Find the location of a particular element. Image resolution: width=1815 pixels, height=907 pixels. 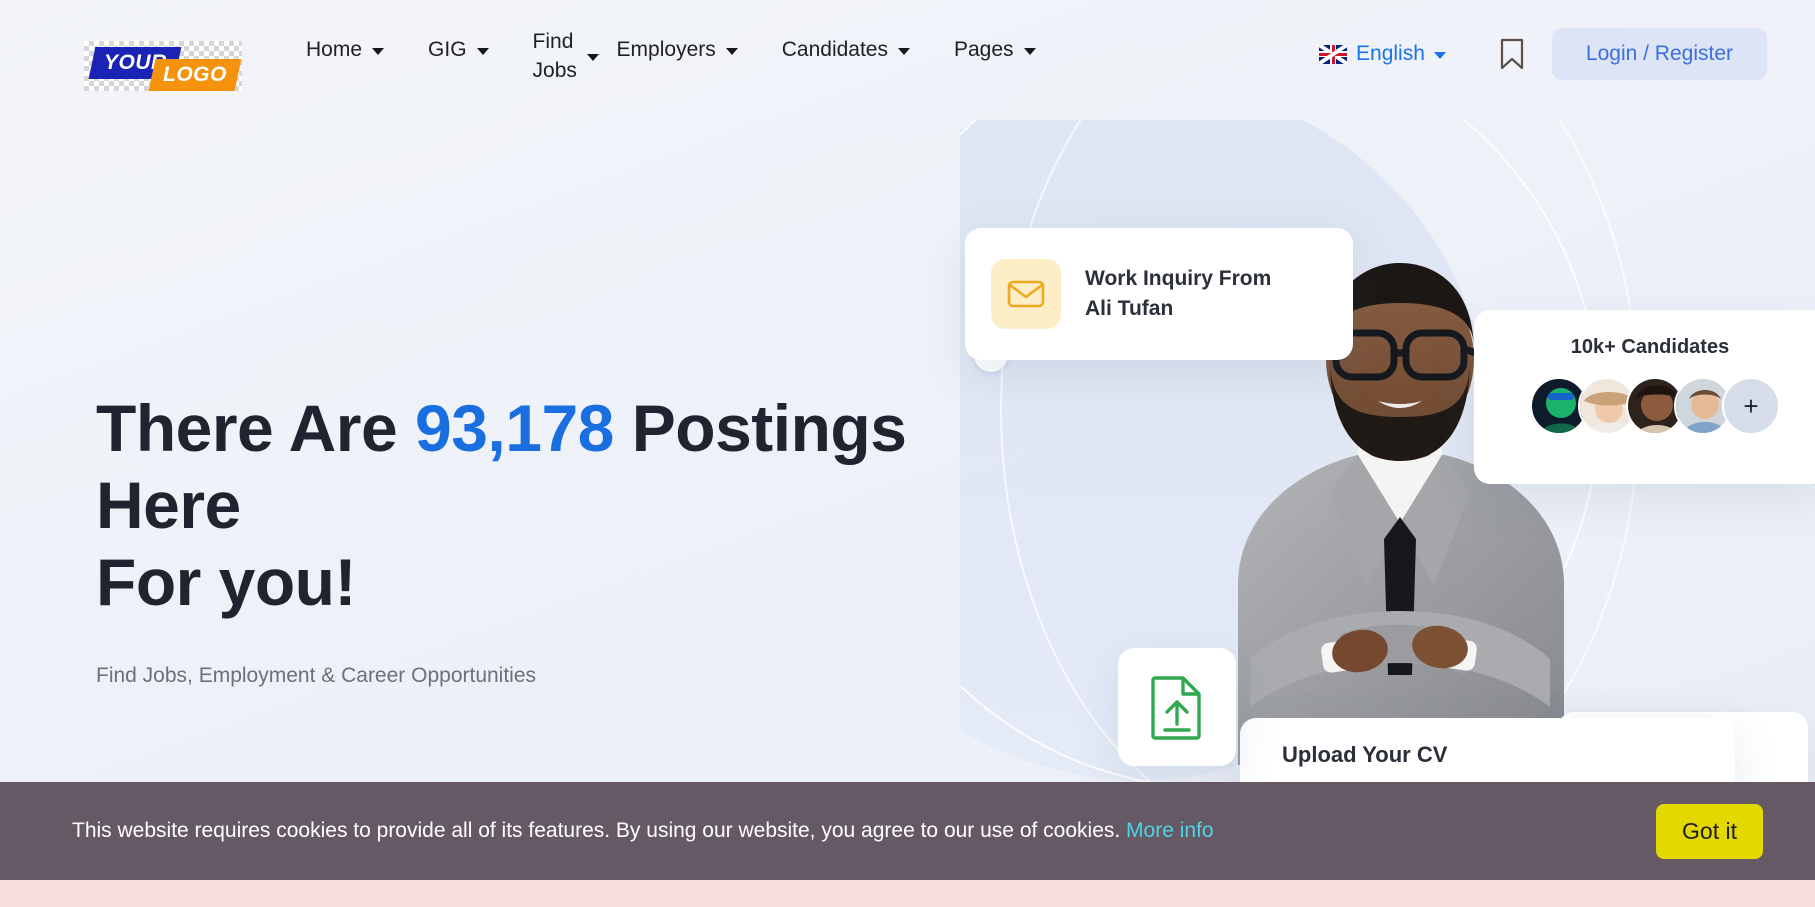

headline-line2: For you! is located at coordinates (226, 582).